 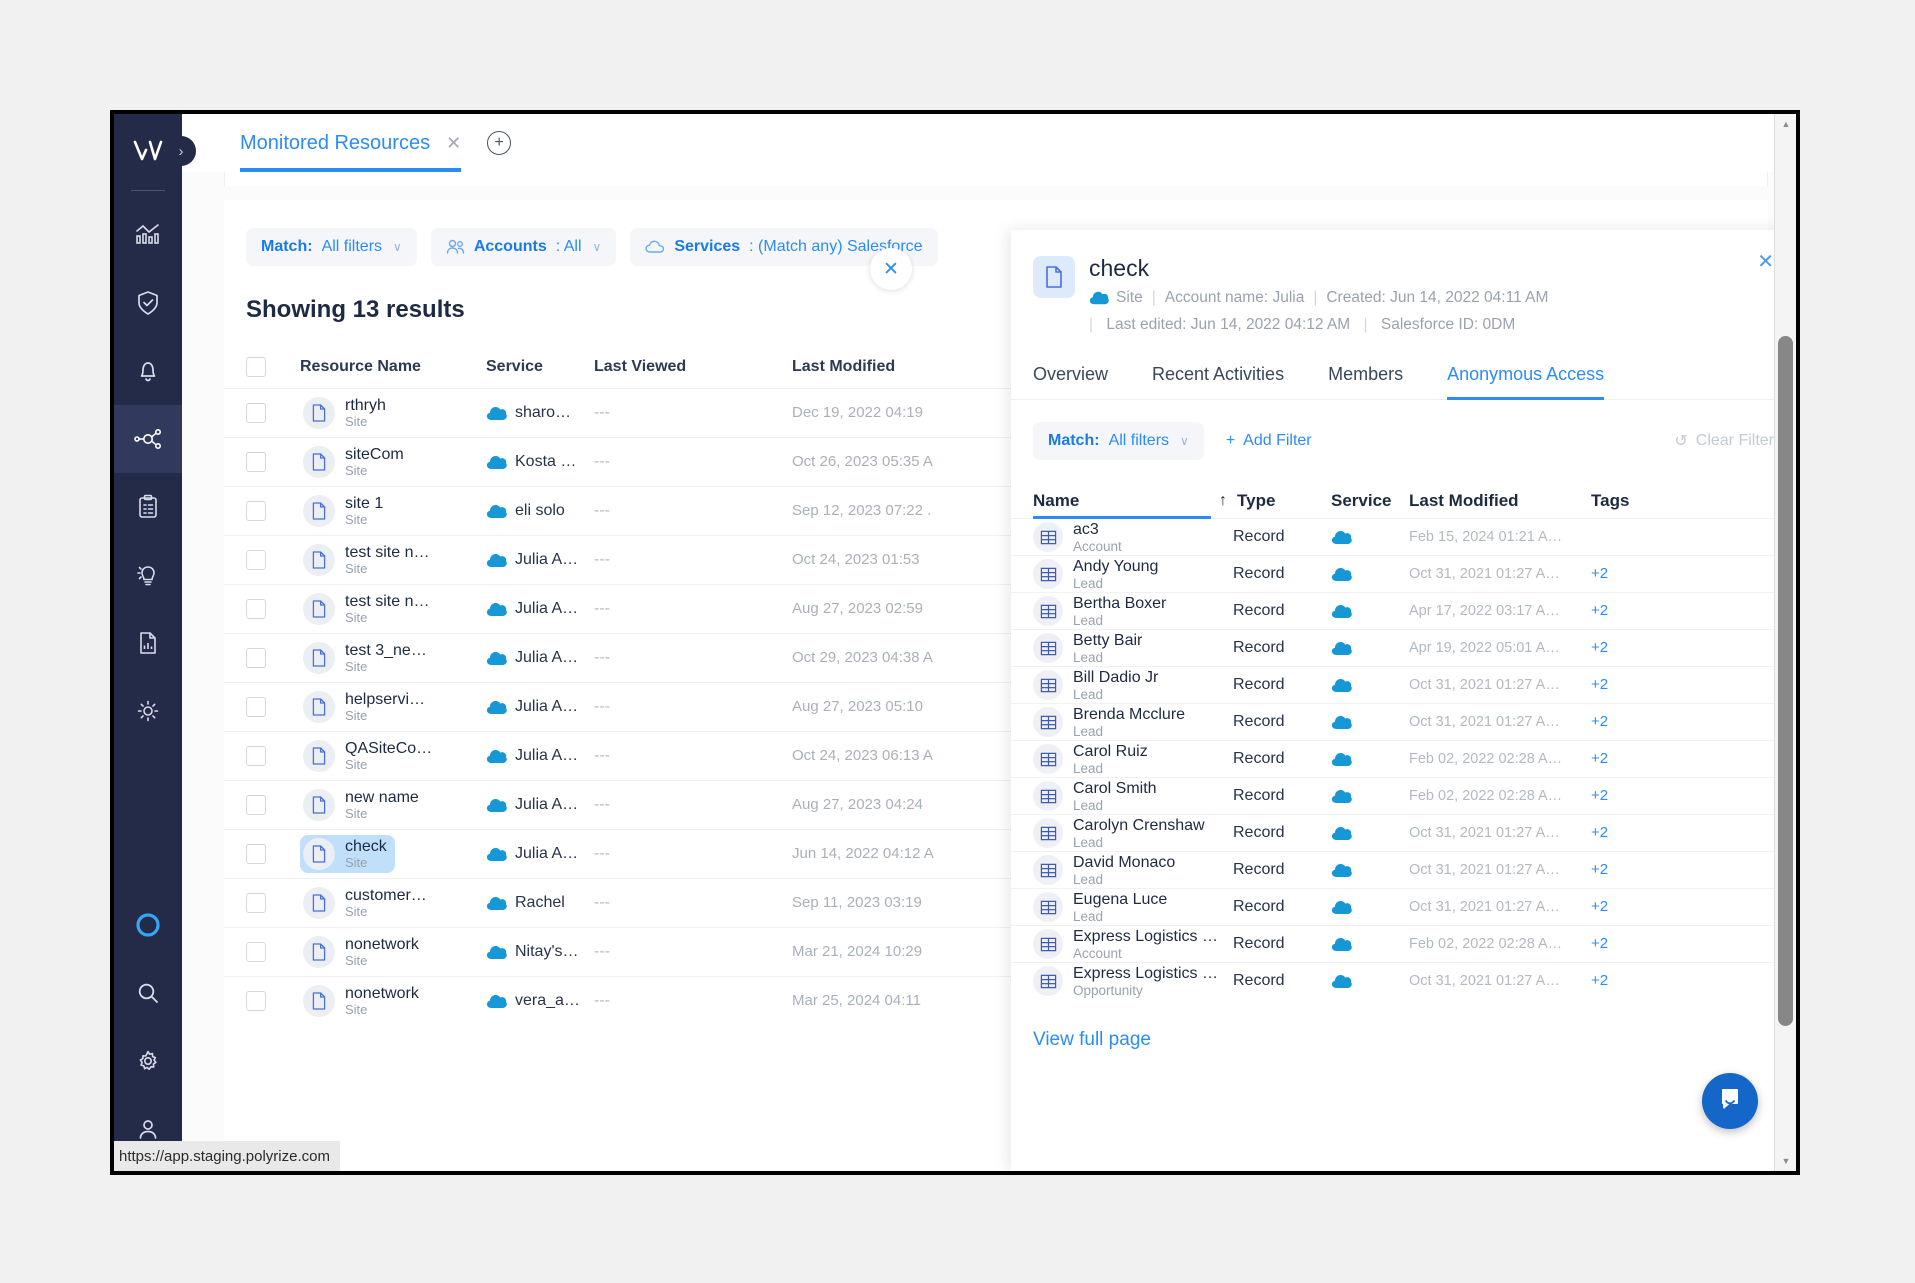 I want to click on sidebar-item-discovery, so click(x=148, y=711).